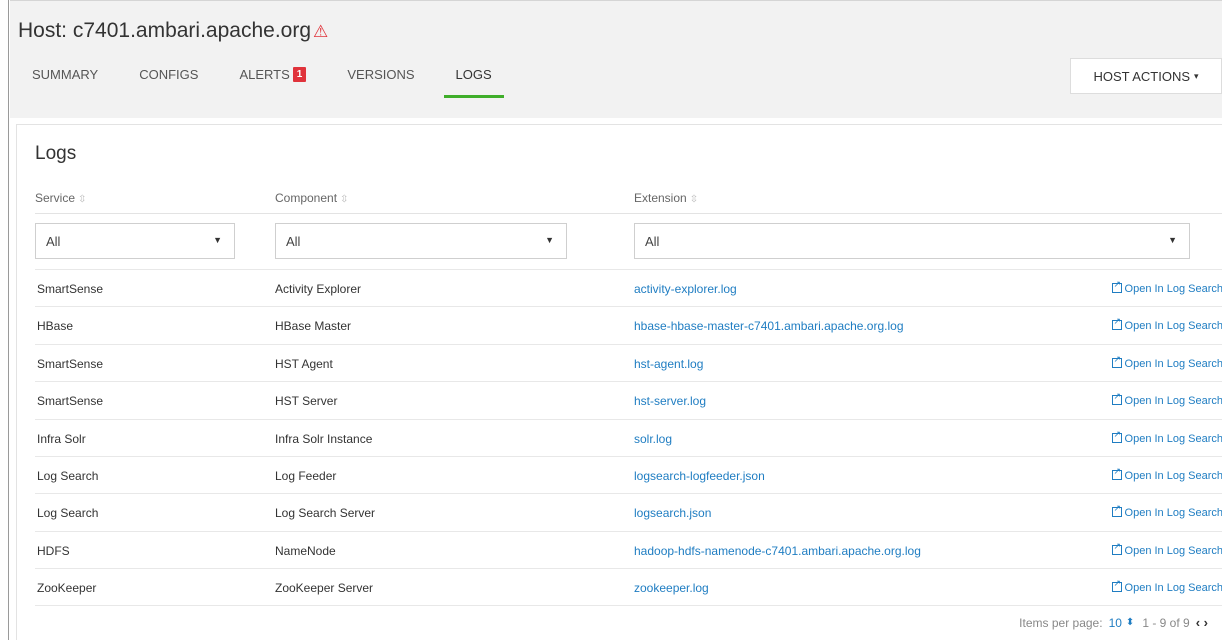 Image resolution: width=1222 pixels, height=640 pixels. I want to click on log-file-link: logsearch-logfeeder.json, so click(699, 476).